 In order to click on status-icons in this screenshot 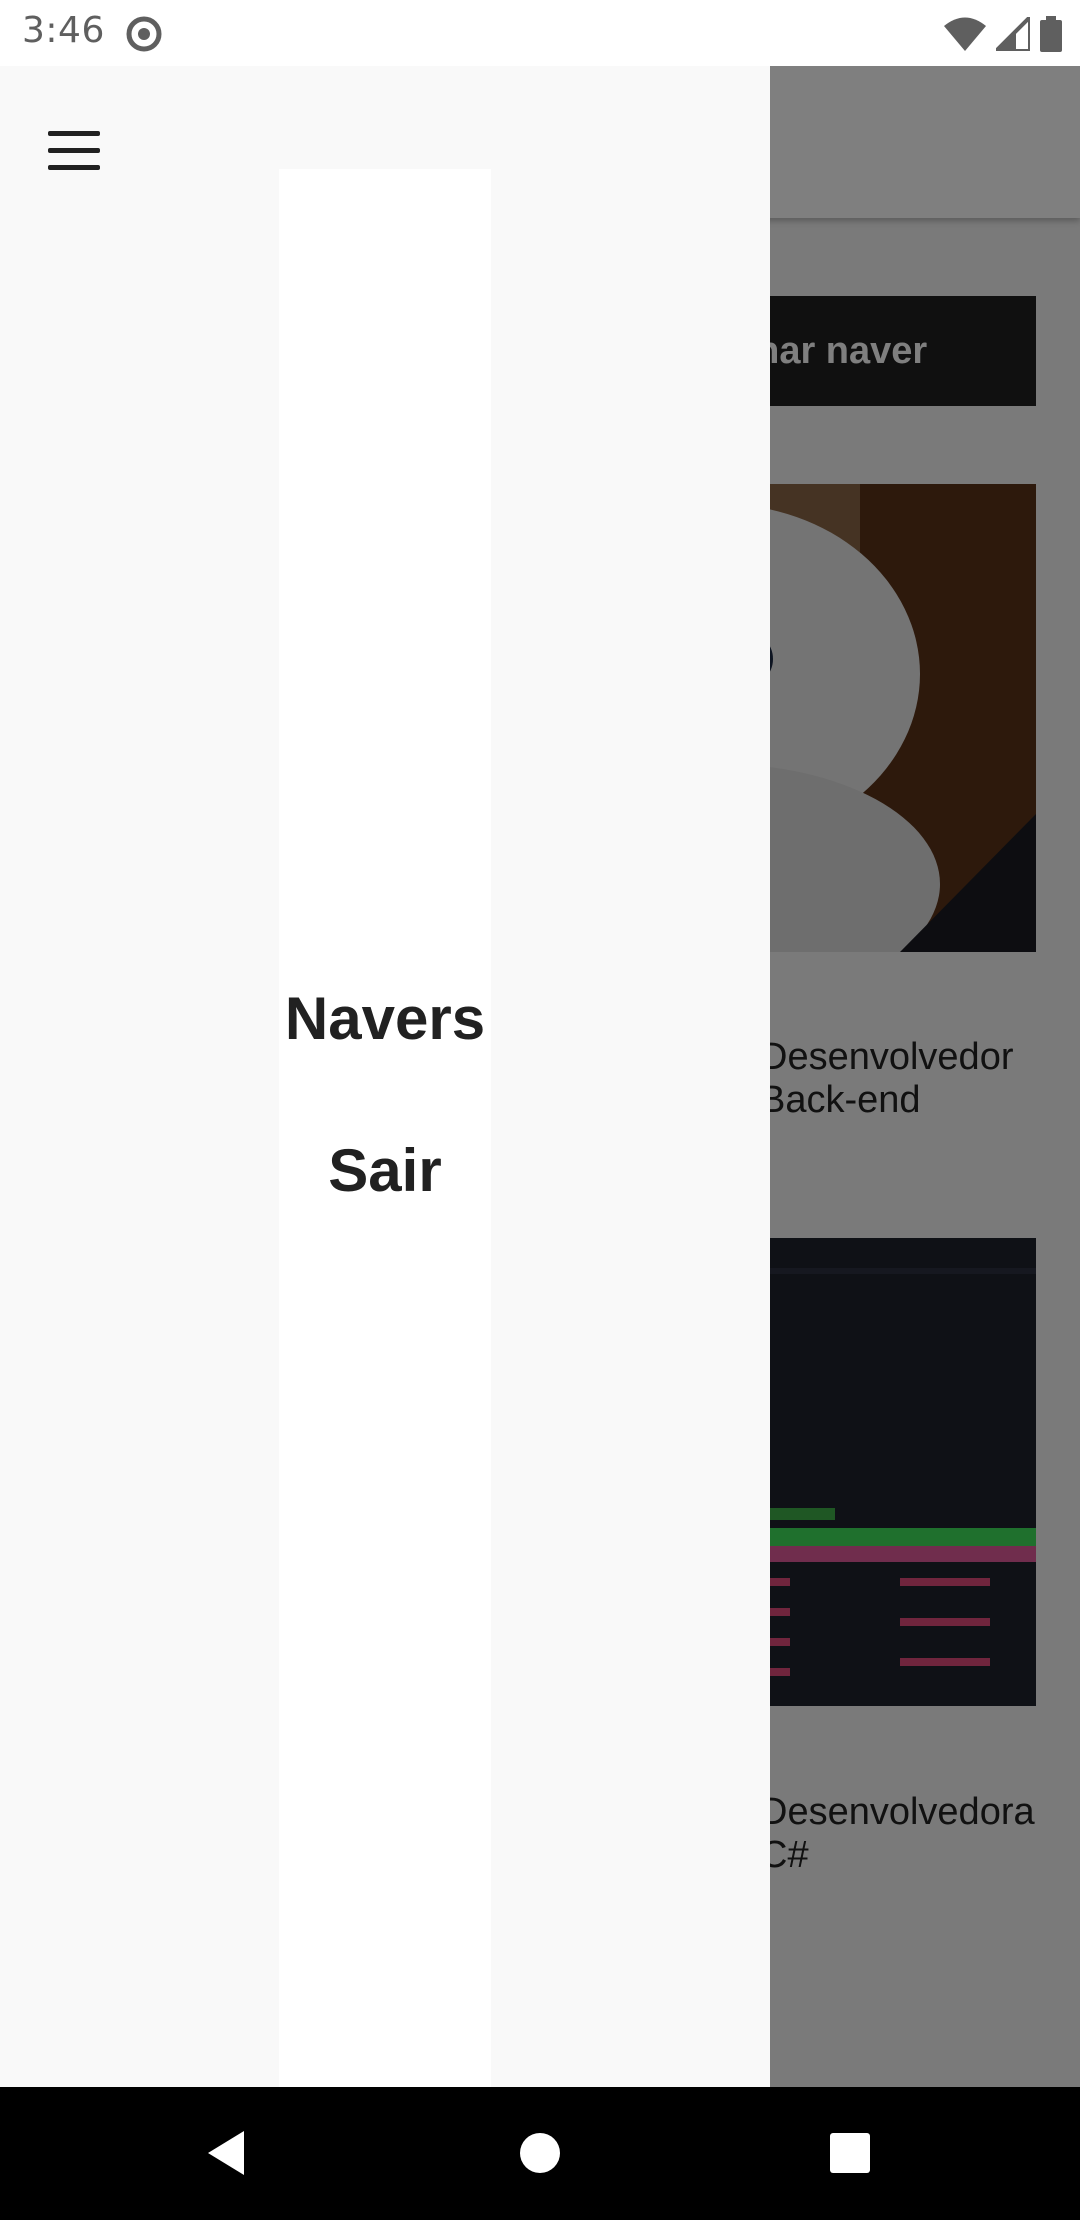, I will do `click(1003, 34)`.